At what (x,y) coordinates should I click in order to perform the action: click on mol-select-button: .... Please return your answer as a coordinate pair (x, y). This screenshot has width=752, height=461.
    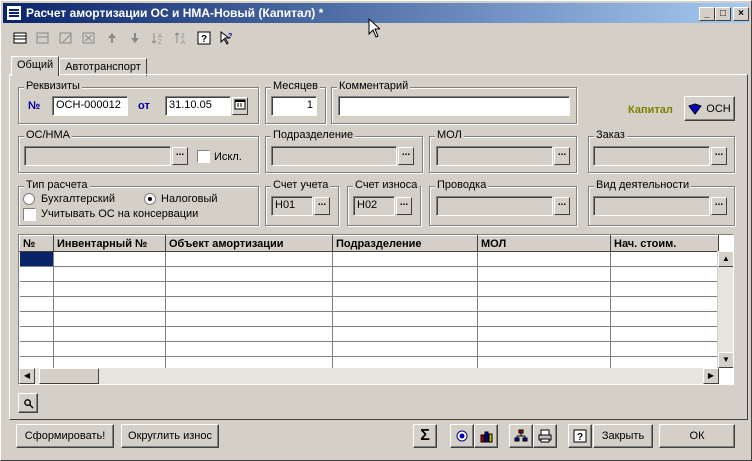
    Looking at the image, I should click on (562, 156).